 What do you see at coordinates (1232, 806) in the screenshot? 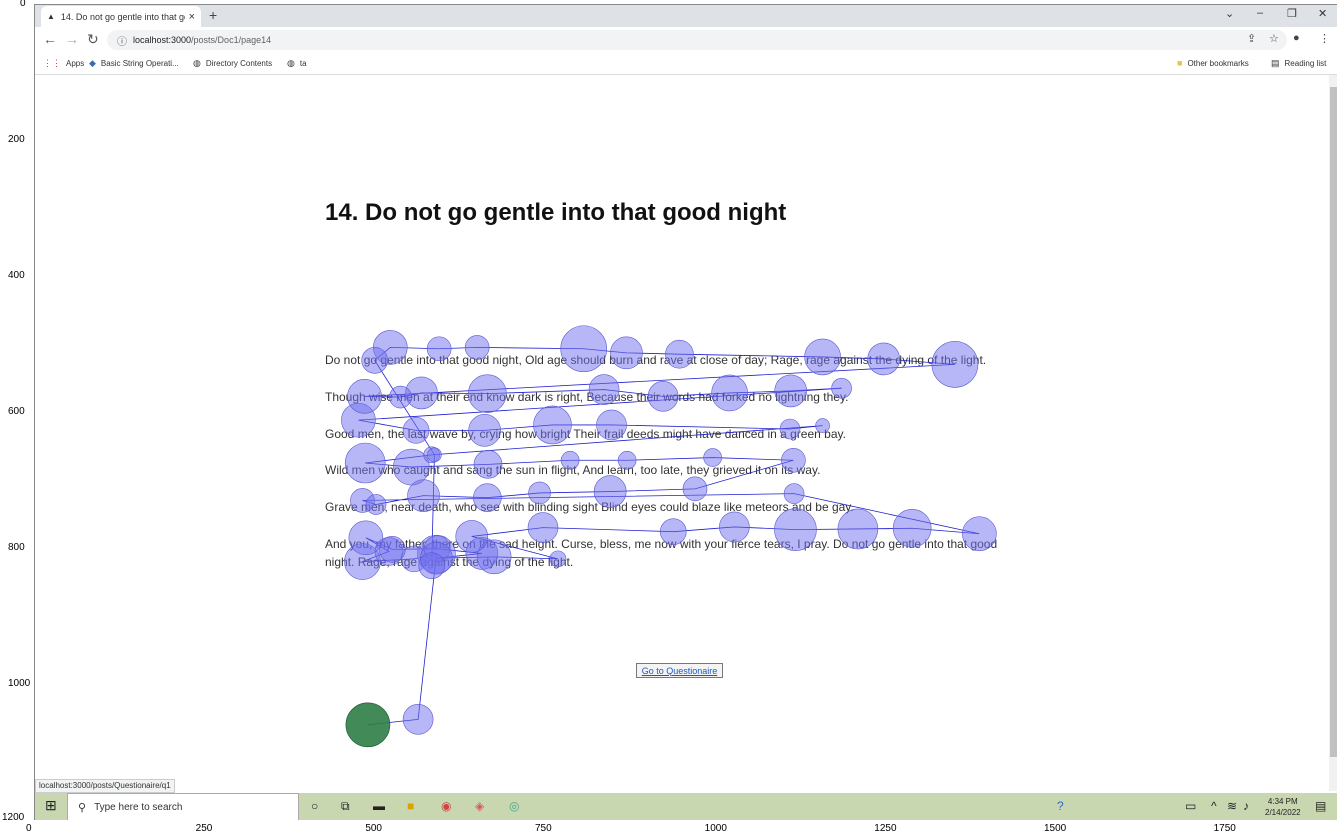
I see `wifi-icon: ≋` at bounding box center [1232, 806].